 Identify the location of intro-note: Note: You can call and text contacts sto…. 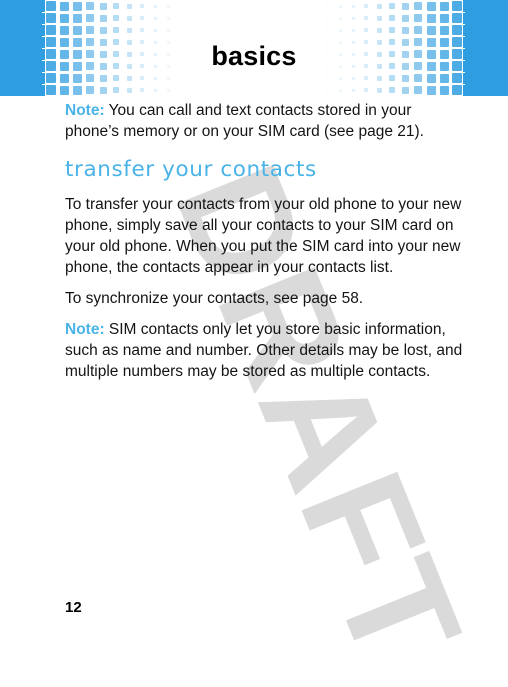
(265, 121).